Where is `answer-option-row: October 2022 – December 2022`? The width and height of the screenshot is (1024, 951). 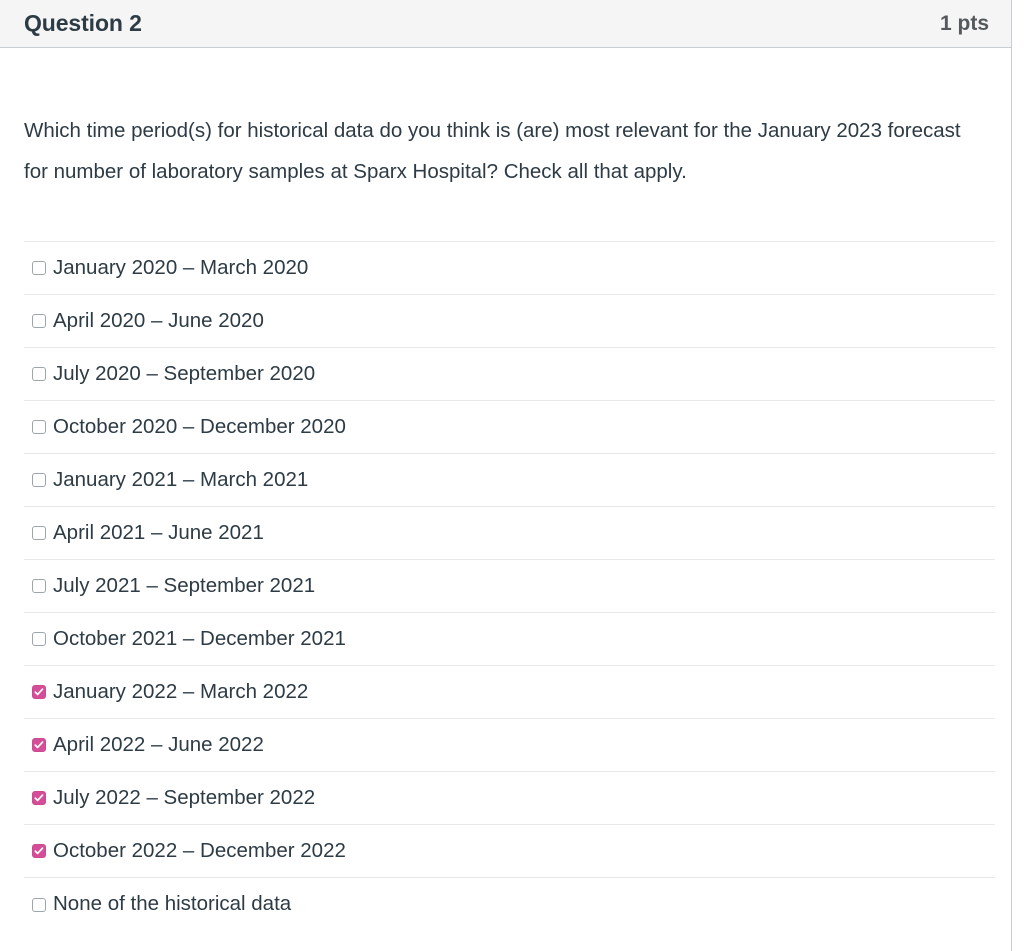
answer-option-row: October 2022 – December 2022 is located at coordinates (509, 851).